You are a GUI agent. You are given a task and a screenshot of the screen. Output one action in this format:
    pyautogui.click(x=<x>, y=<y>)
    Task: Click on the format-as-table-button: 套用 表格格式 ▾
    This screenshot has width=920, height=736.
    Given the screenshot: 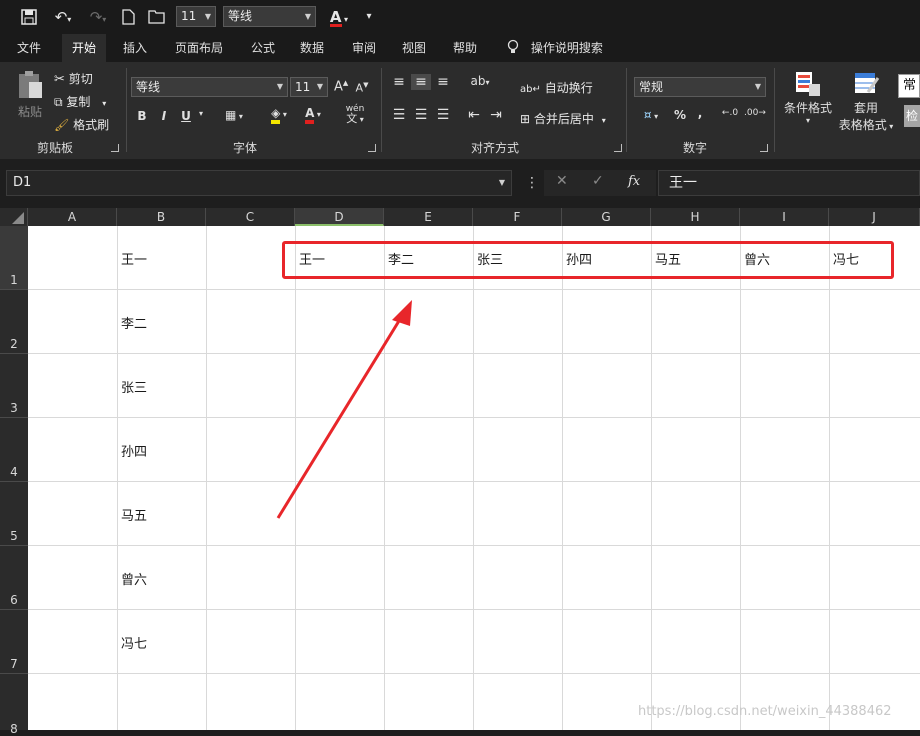 What is the action you would take?
    pyautogui.click(x=866, y=101)
    